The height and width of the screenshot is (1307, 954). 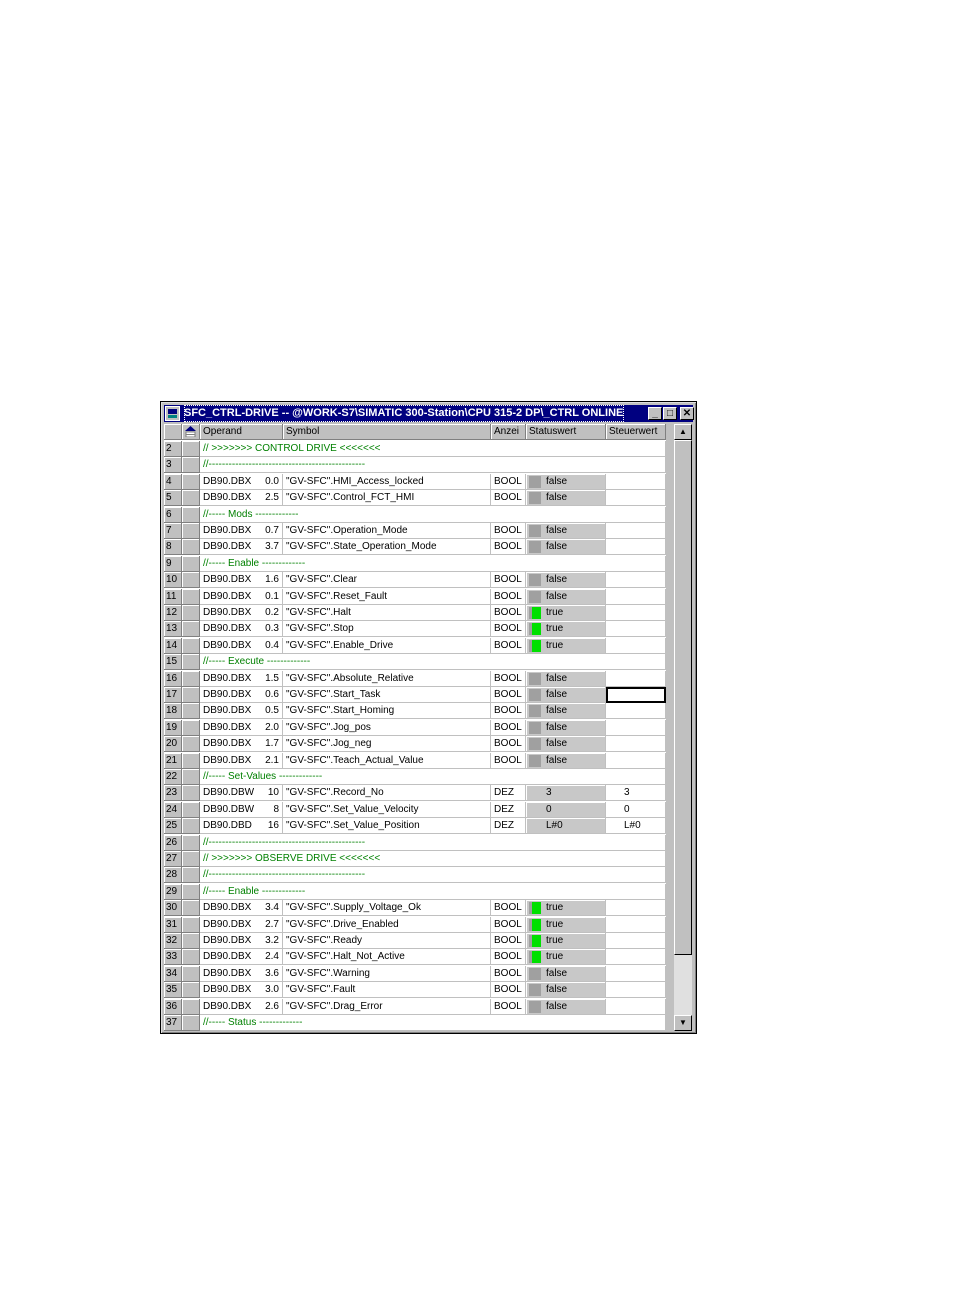 What do you see at coordinates (387, 432) in the screenshot?
I see `col-header-symbol: Symbol` at bounding box center [387, 432].